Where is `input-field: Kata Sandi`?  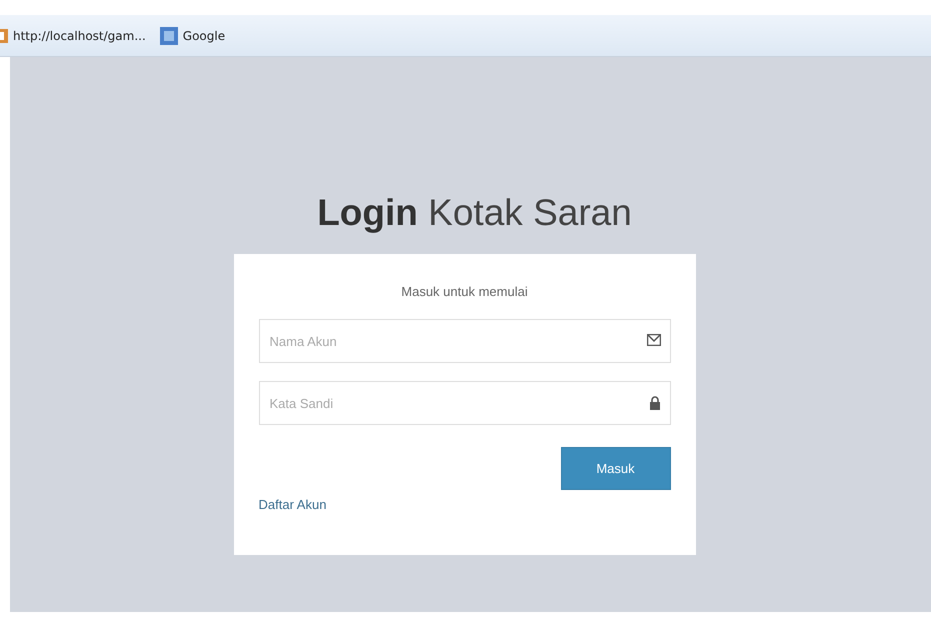 input-field: Kata Sandi is located at coordinates (464, 403).